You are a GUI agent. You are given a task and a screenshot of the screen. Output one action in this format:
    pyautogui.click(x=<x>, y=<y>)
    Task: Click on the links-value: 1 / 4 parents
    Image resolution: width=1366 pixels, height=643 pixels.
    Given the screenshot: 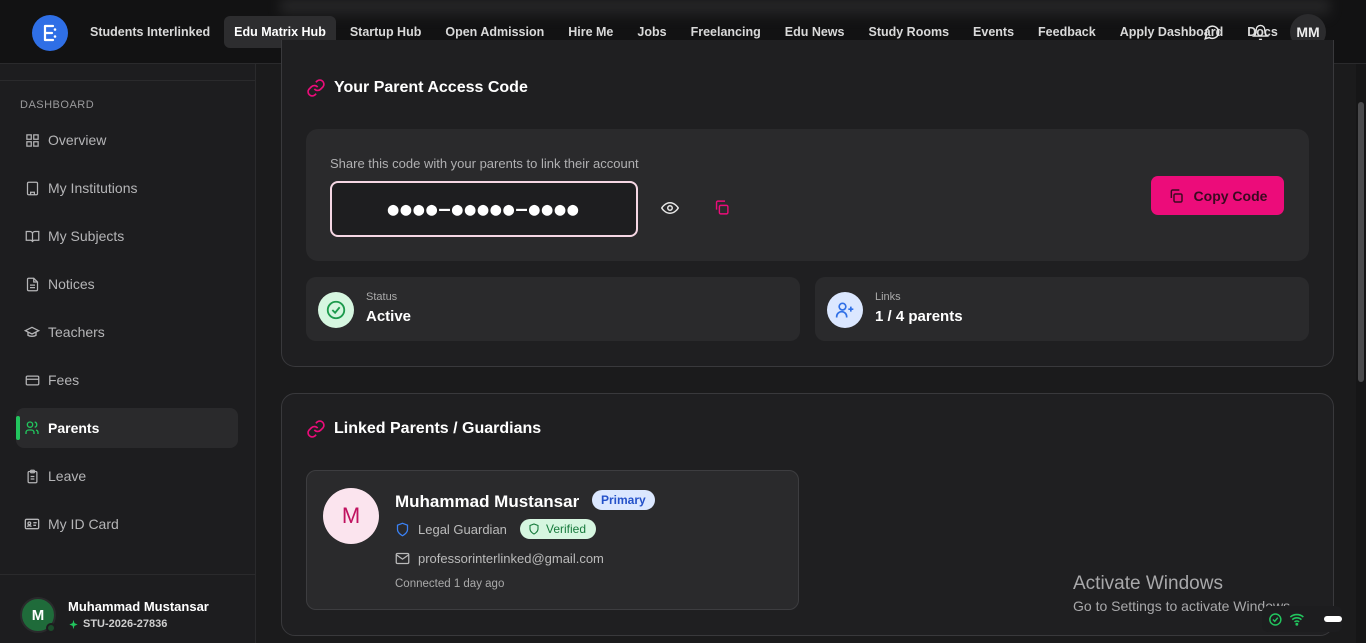 What is the action you would take?
    pyautogui.click(x=919, y=316)
    